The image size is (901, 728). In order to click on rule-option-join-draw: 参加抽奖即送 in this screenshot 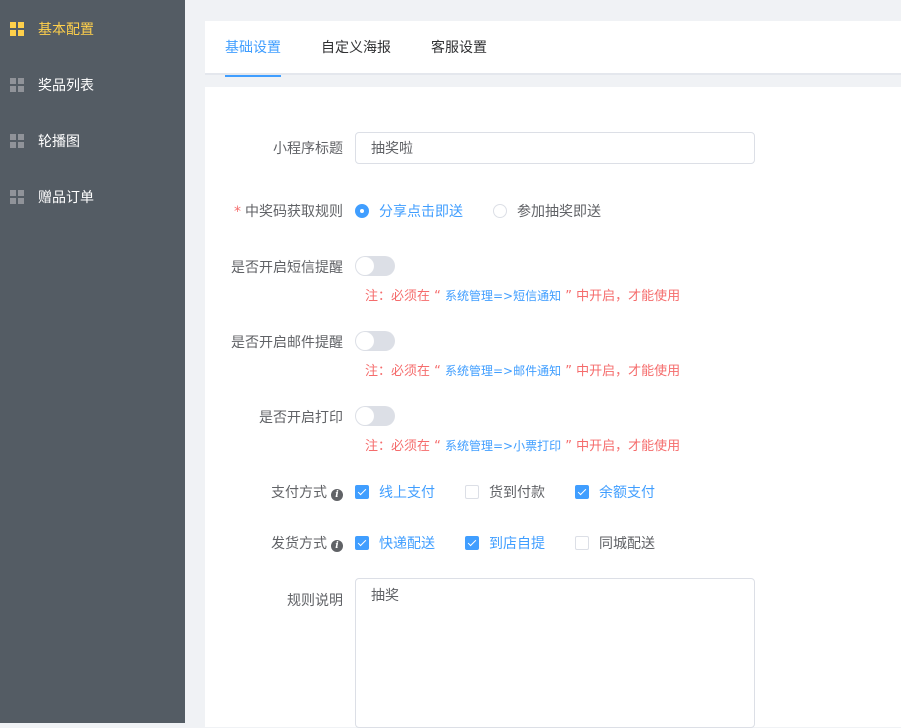, I will do `click(547, 211)`.